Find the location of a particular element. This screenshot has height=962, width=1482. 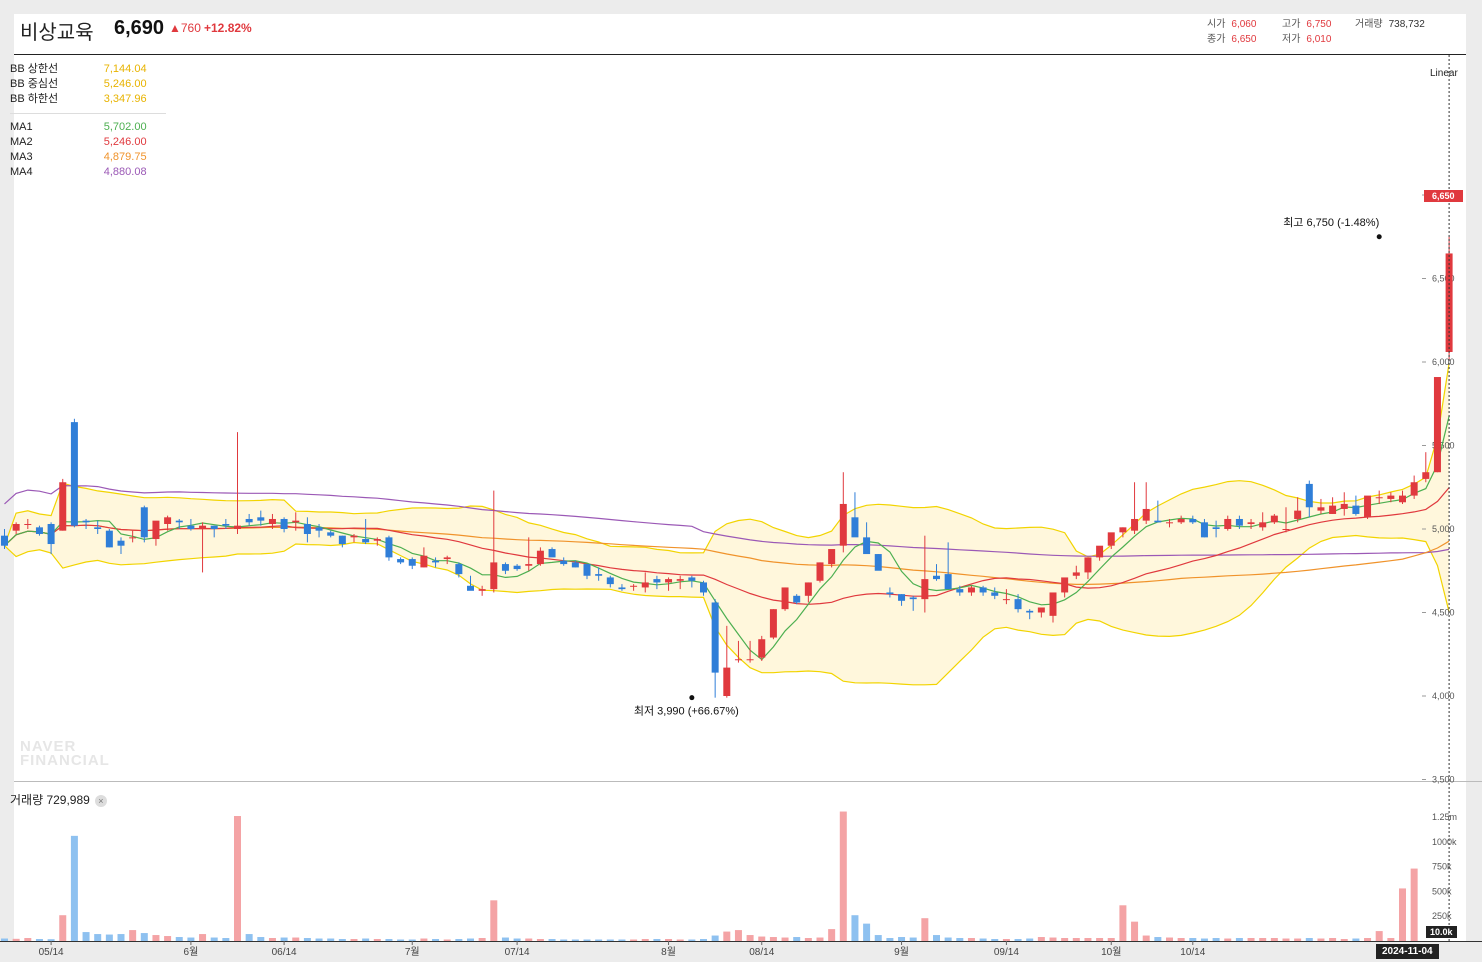

legend-ma2: MA2 5,246.00 is located at coordinates (78, 142).